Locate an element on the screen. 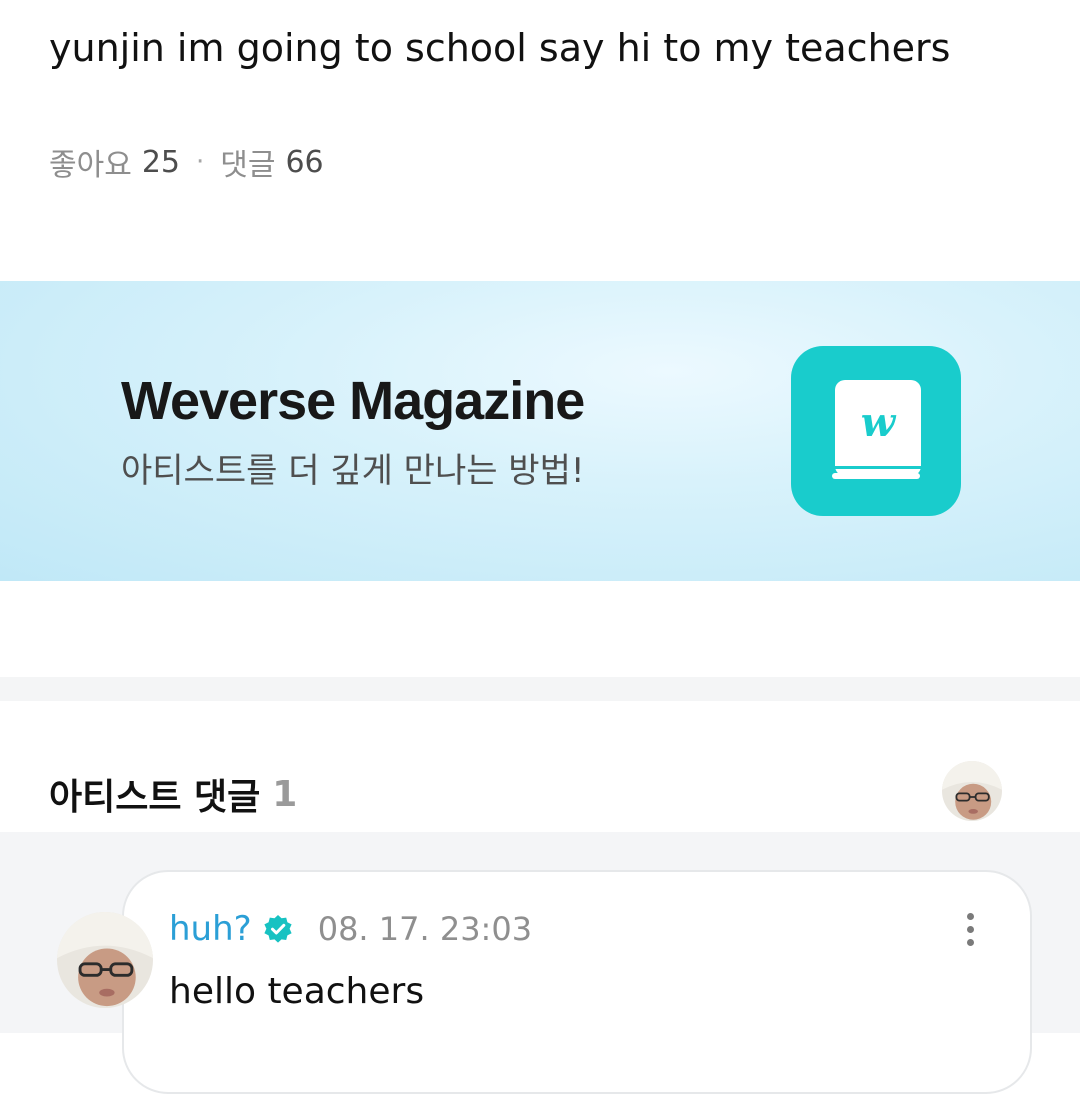 This screenshot has width=1080, height=1094. section-divider is located at coordinates (540, 689).